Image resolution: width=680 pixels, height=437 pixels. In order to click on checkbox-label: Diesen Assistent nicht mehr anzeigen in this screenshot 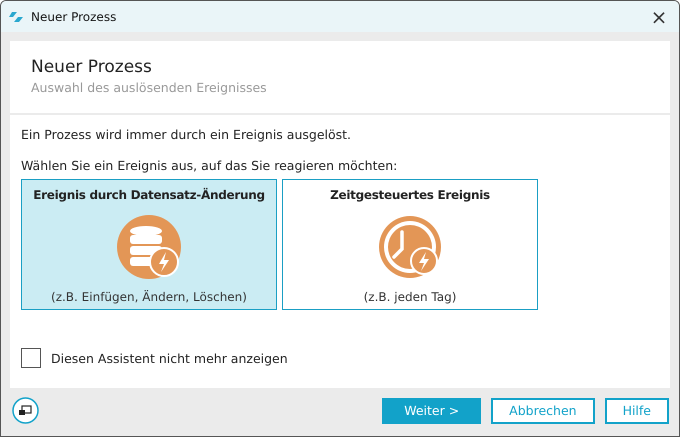, I will do `click(169, 358)`.